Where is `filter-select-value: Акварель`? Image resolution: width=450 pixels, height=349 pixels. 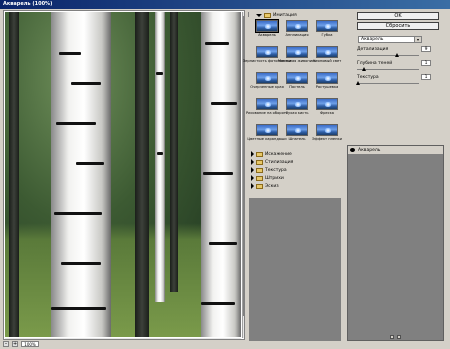
filter-select-value: Акварель is located at coordinates (372, 39).